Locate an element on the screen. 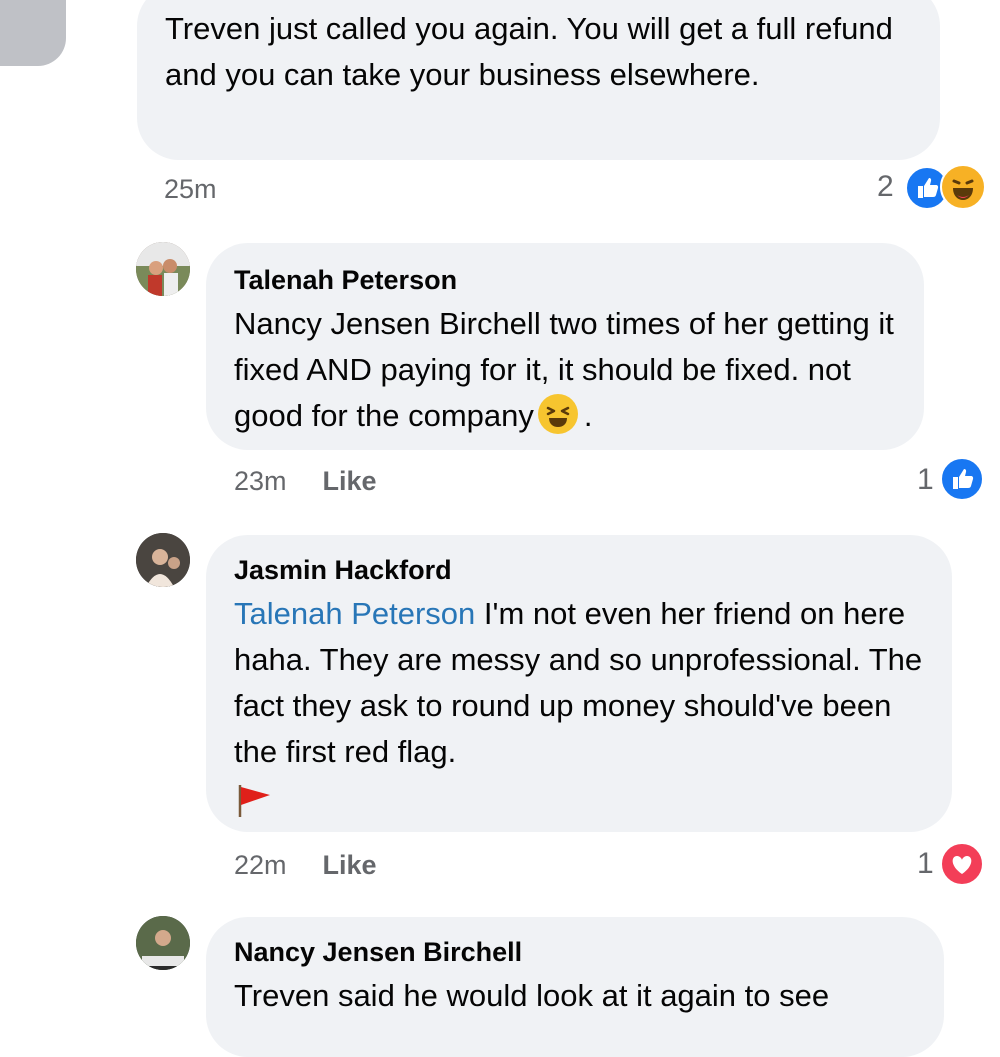 The image size is (1000, 1057). haha-icon is located at coordinates (963, 187).